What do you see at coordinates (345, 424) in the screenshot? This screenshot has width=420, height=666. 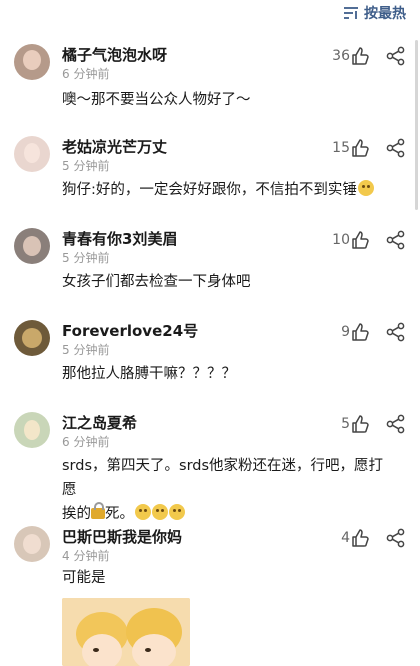 I see `like-count: 5` at bounding box center [345, 424].